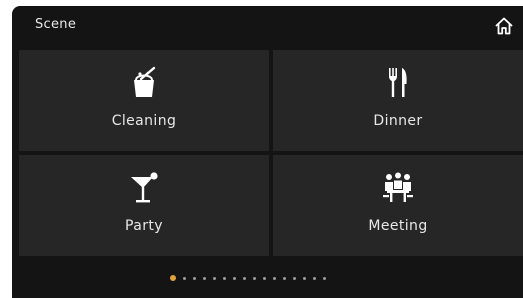  I want to click on cocktail-glass-icon, so click(144, 188).